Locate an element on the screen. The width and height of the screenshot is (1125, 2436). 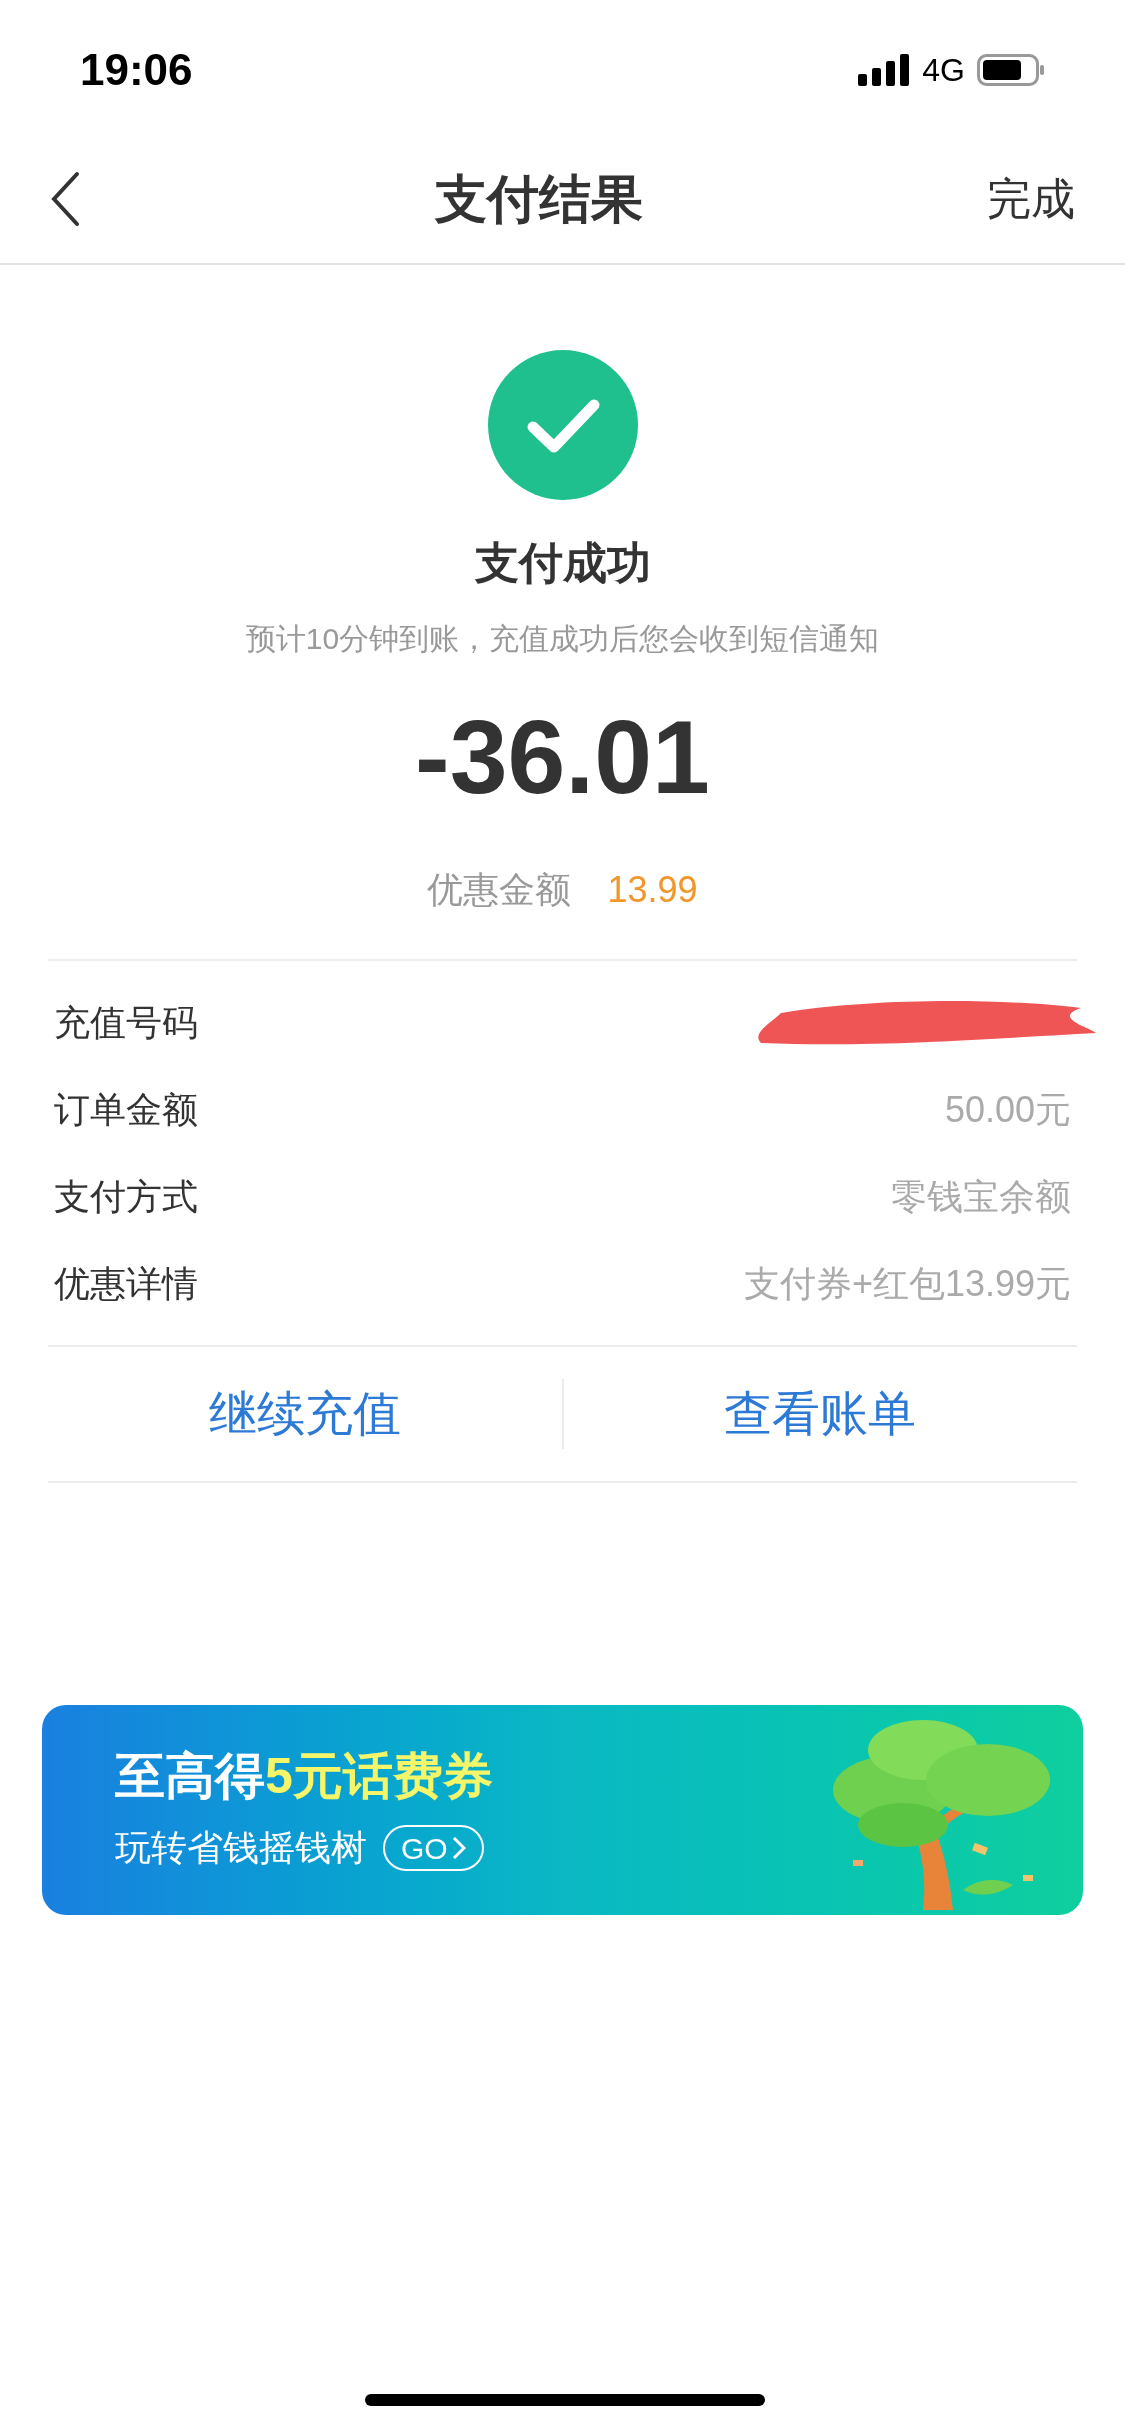
payment-amount: -36.01 is located at coordinates (562, 757).